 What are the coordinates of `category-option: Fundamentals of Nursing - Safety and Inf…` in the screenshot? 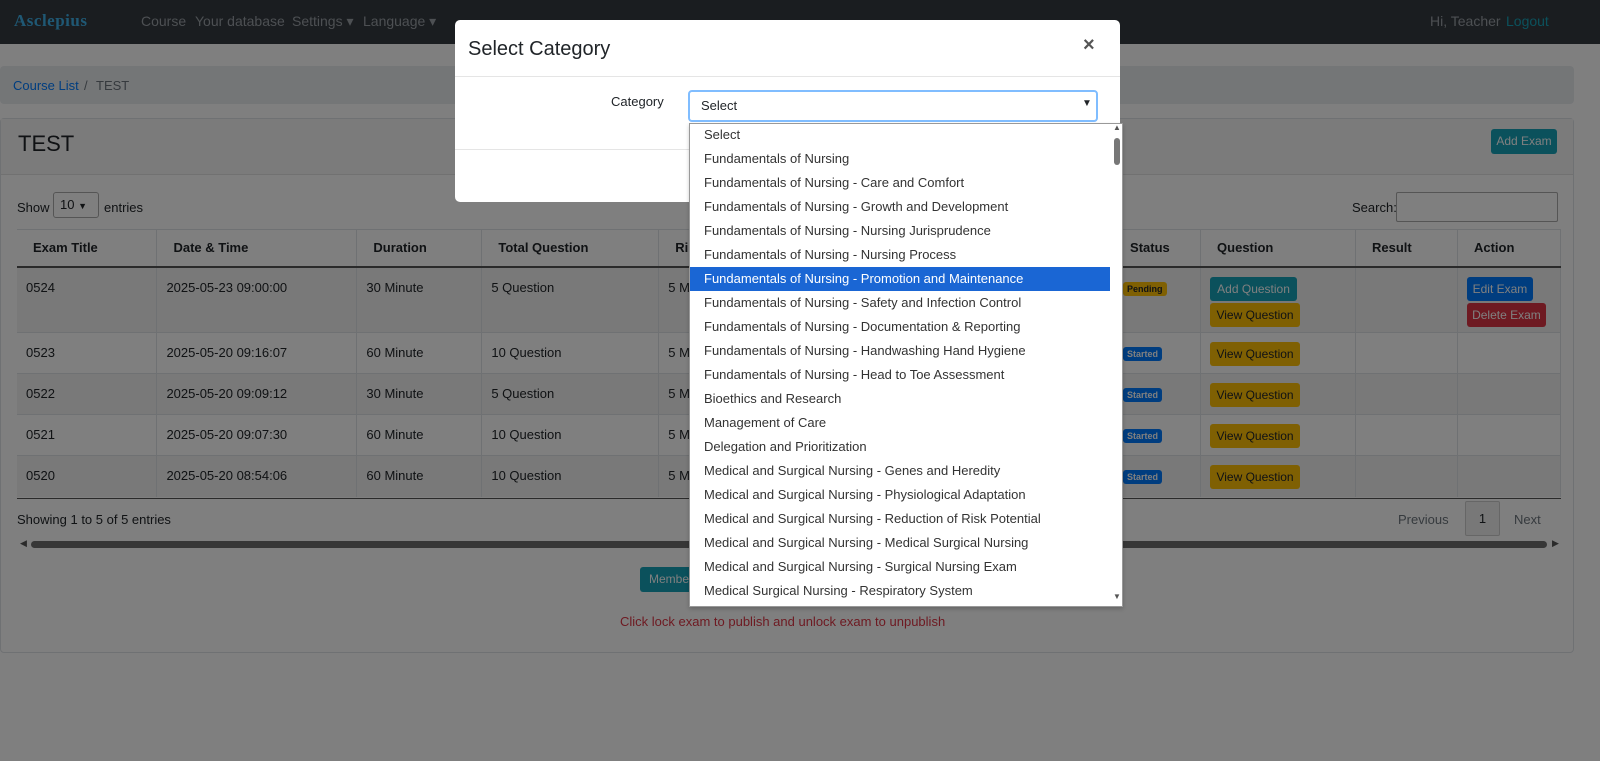 It's located at (900, 303).